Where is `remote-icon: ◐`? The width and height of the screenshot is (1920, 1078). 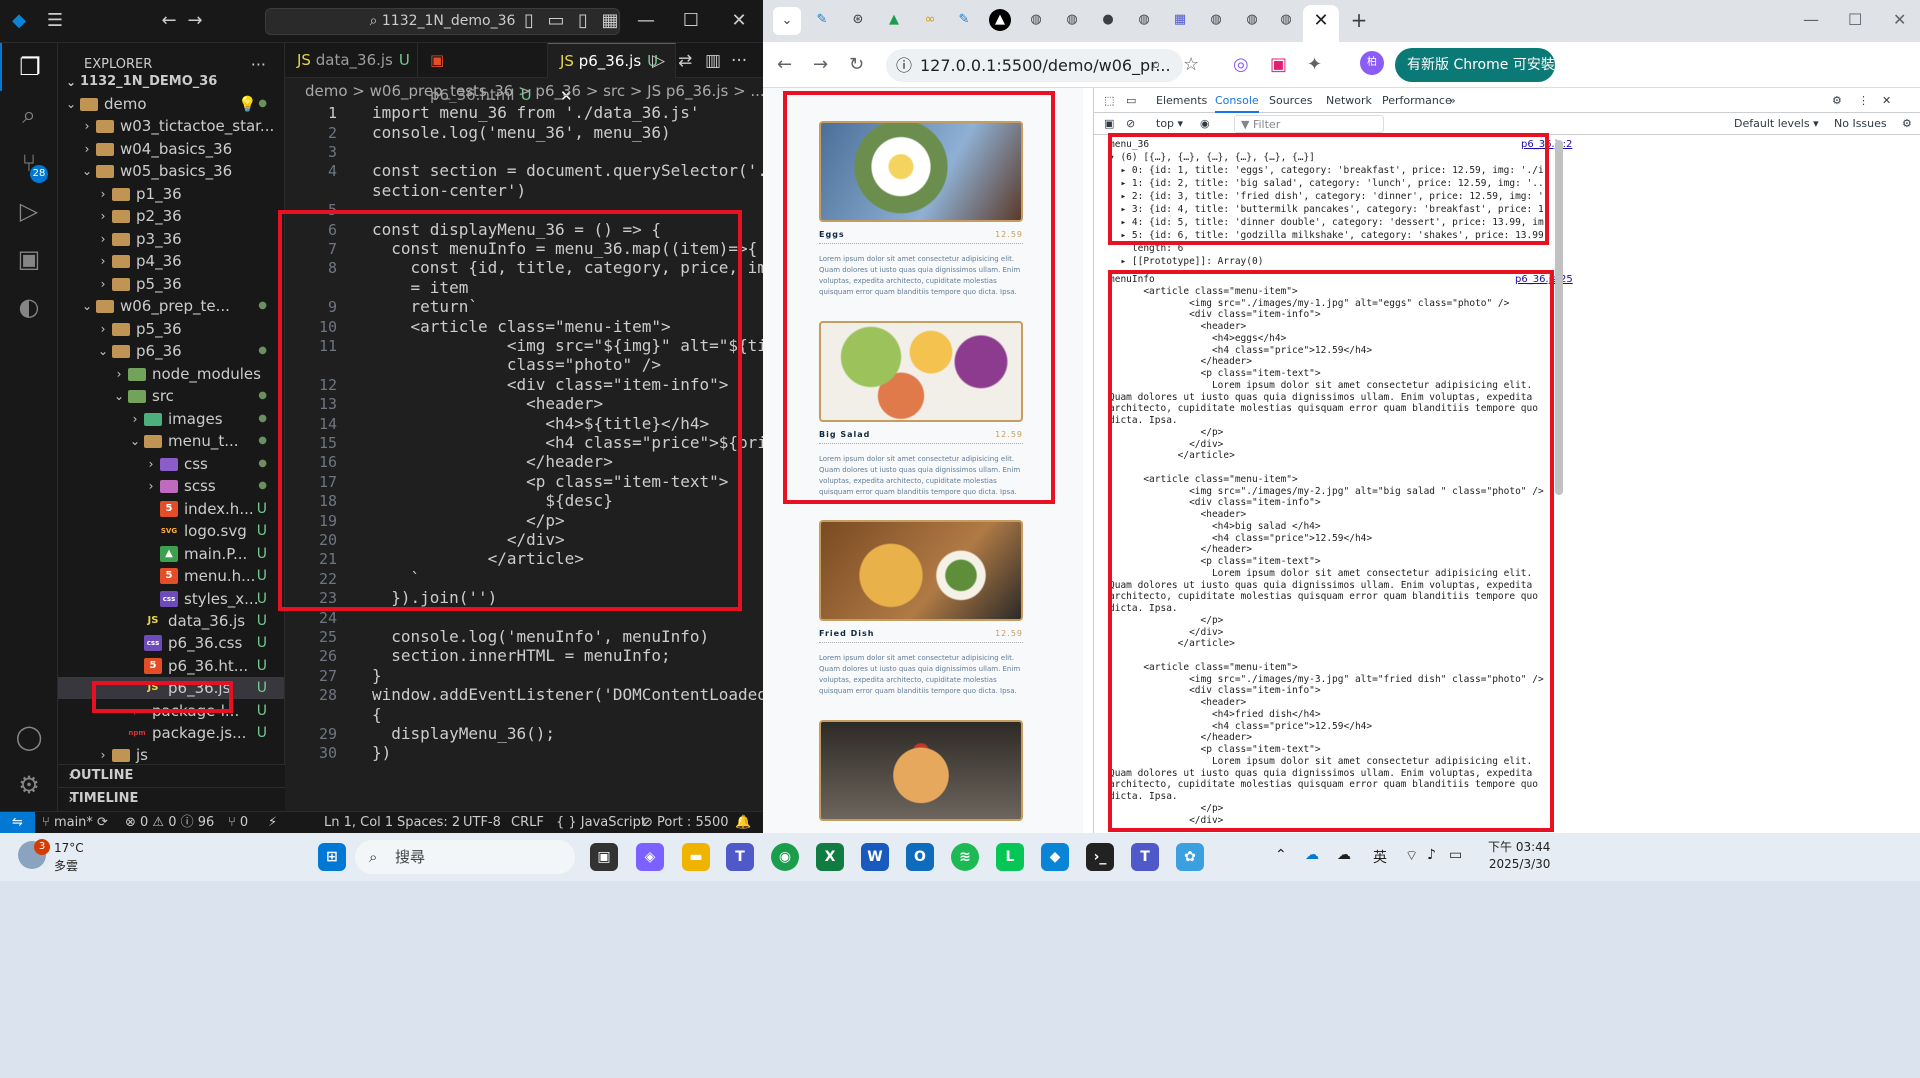 remote-icon: ◐ is located at coordinates (29, 307).